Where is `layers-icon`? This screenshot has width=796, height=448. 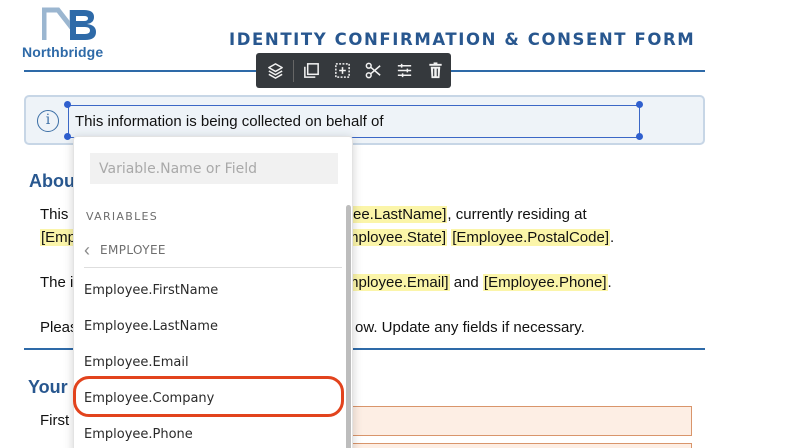
layers-icon is located at coordinates (275, 71).